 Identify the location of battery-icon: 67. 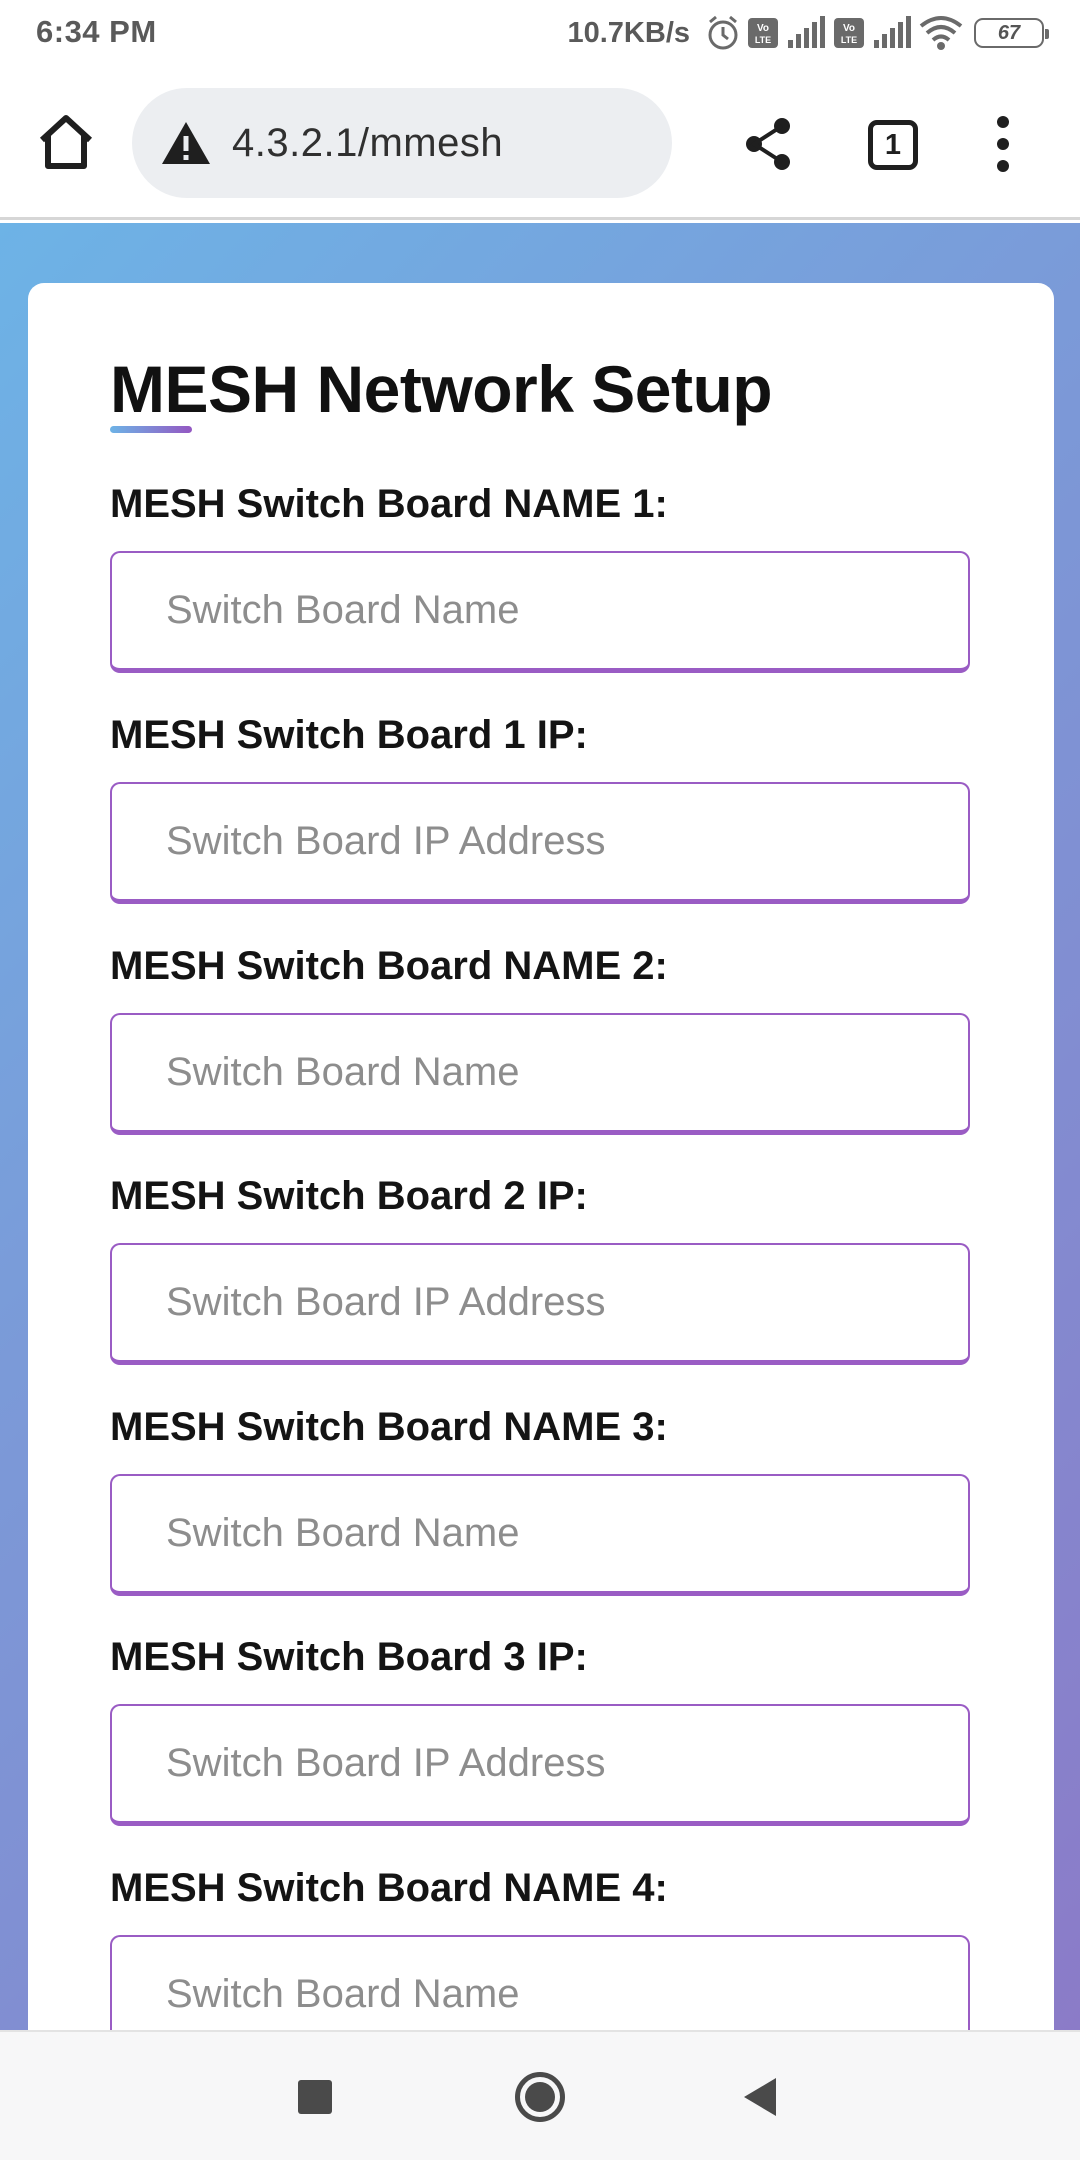
(1011, 33).